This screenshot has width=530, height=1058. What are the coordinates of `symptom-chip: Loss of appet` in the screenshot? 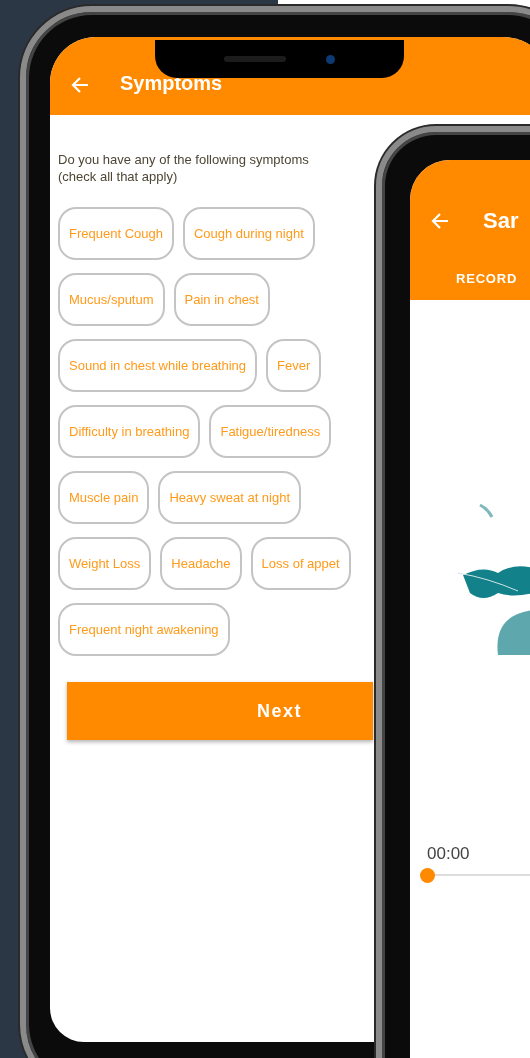 It's located at (300, 563).